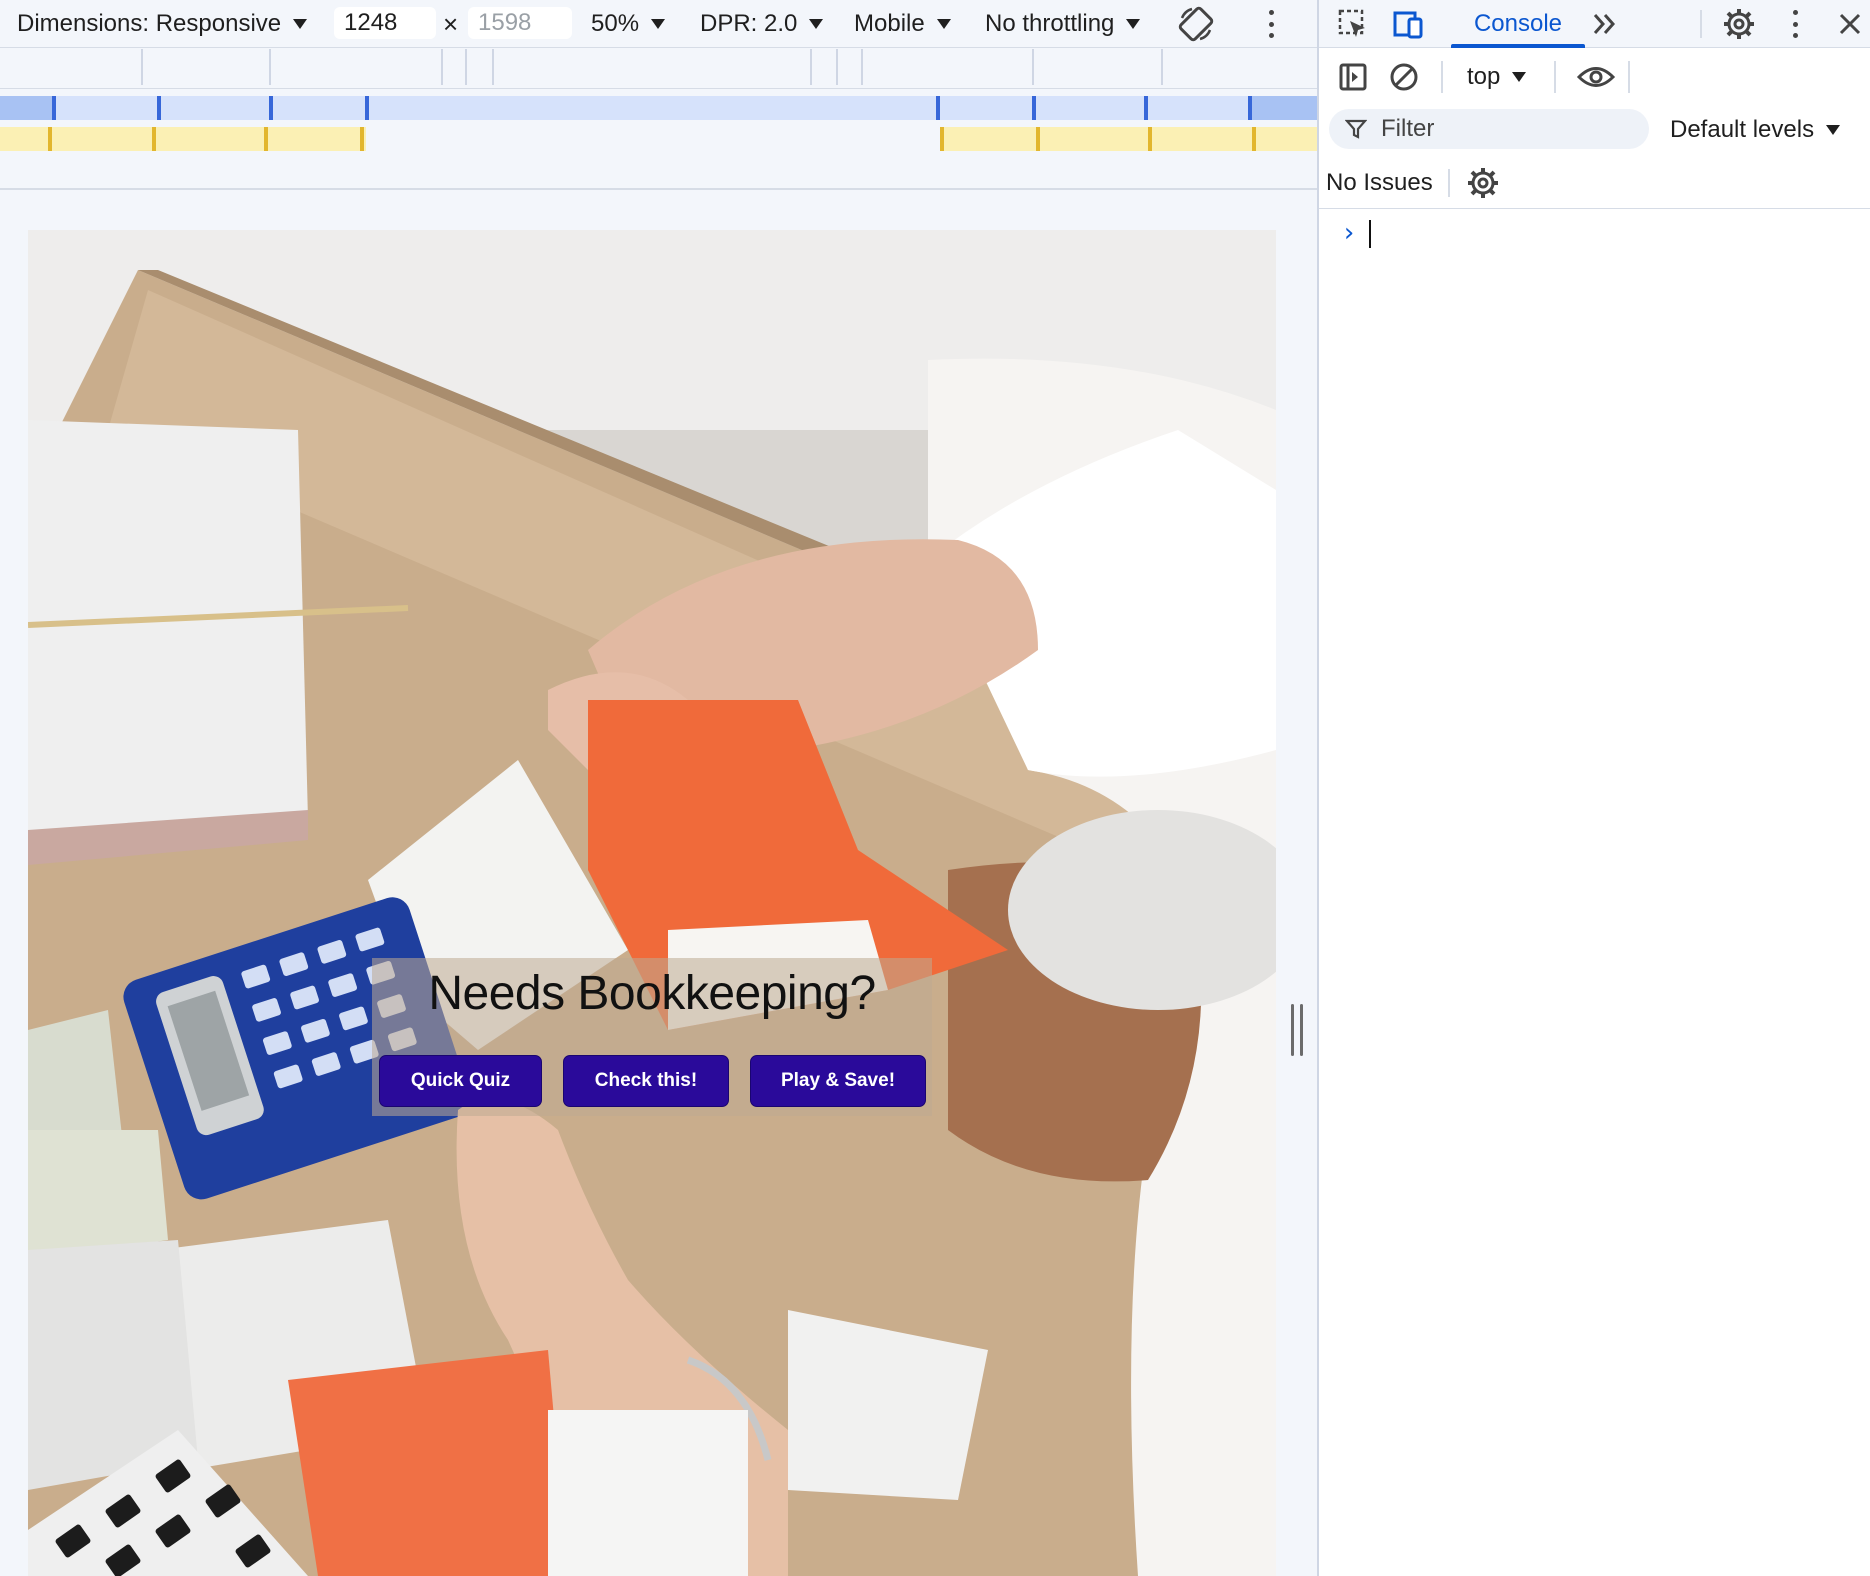 Image resolution: width=1870 pixels, height=1576 pixels. Describe the element at coordinates (1739, 24) in the screenshot. I see `settings-gear-icon` at that location.